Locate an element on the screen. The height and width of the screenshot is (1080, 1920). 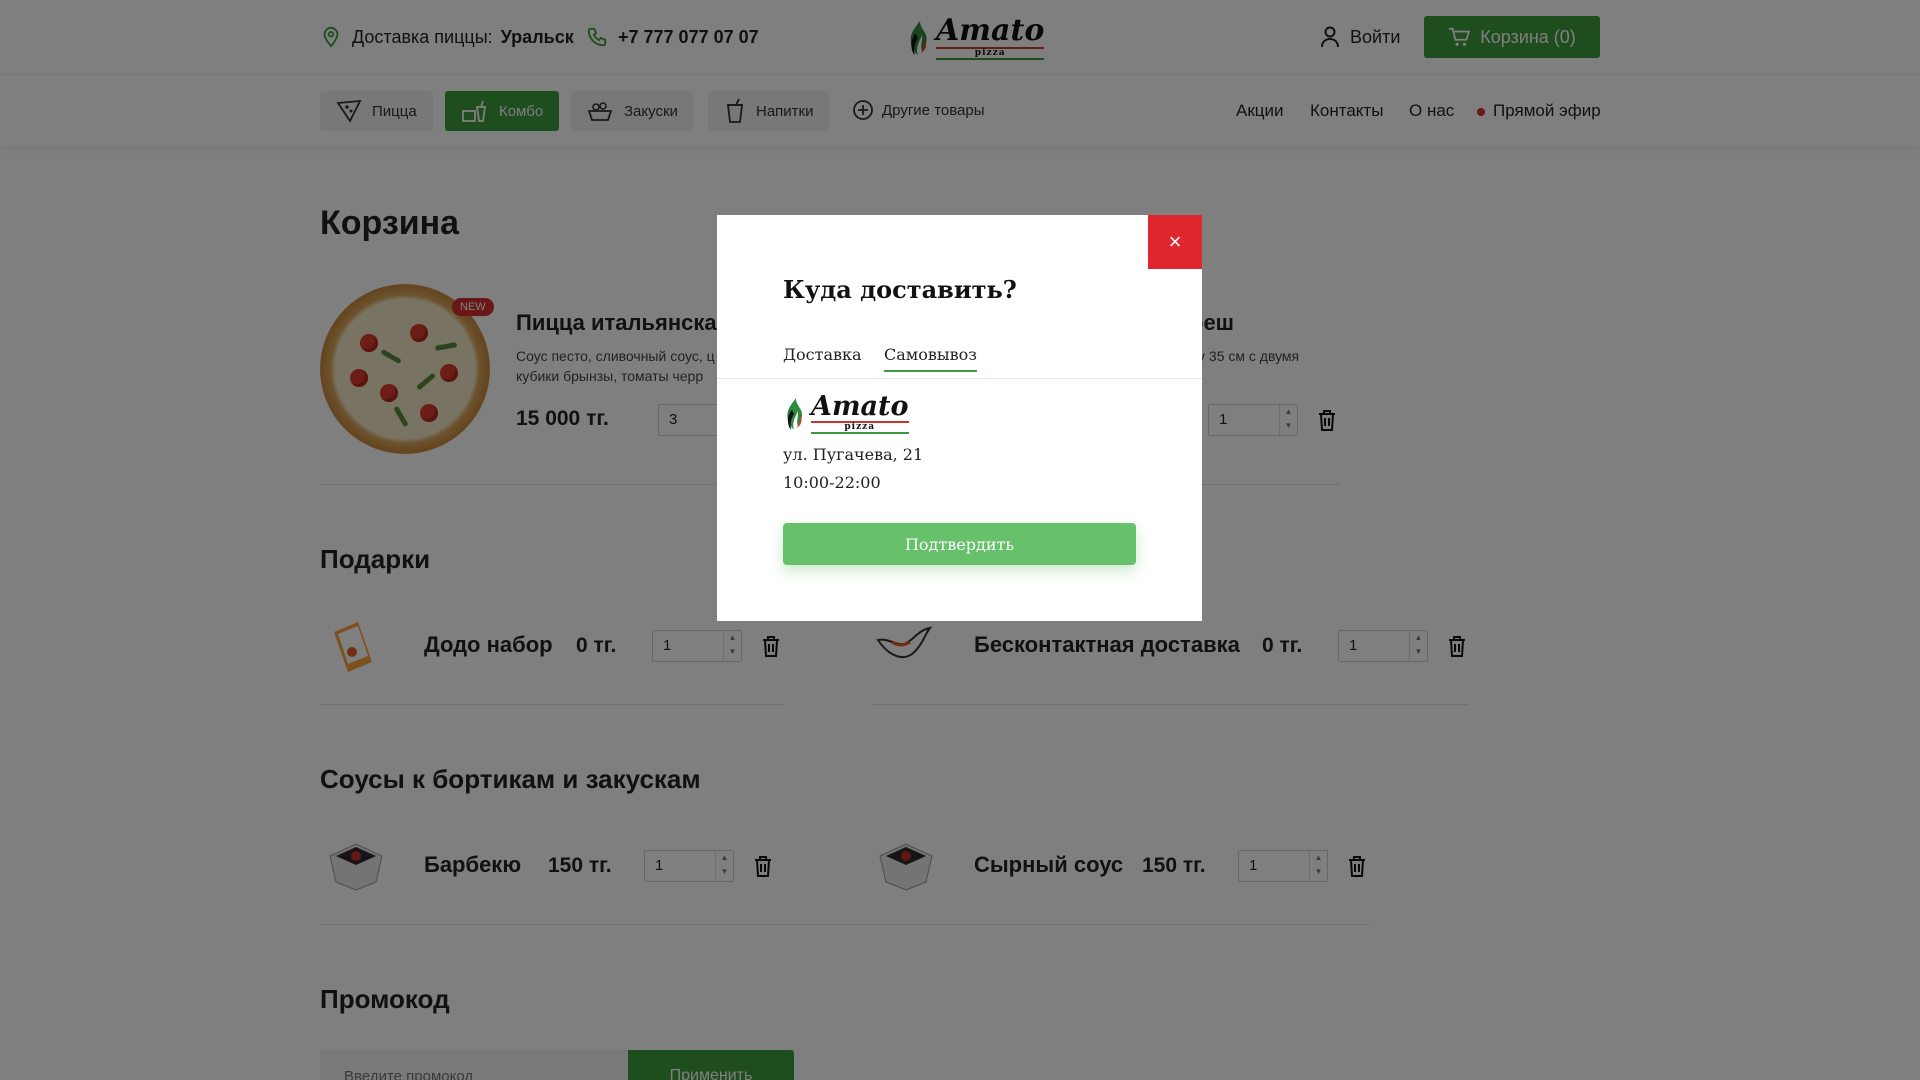
modal-title: Куда доставить? is located at coordinates (900, 289).